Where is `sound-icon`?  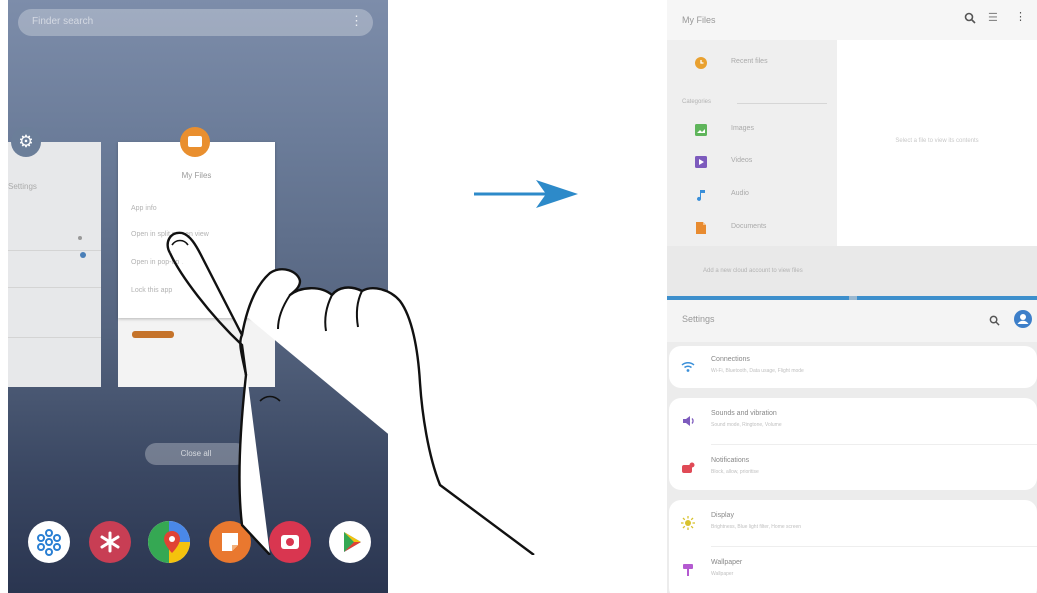 sound-icon is located at coordinates (688, 421).